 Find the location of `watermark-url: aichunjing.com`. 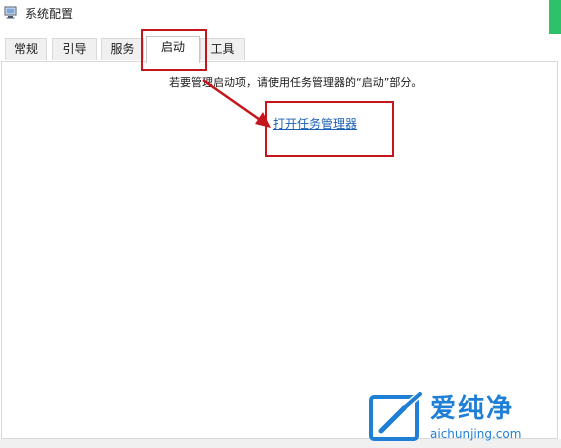

watermark-url: aichunjing.com is located at coordinates (476, 434).